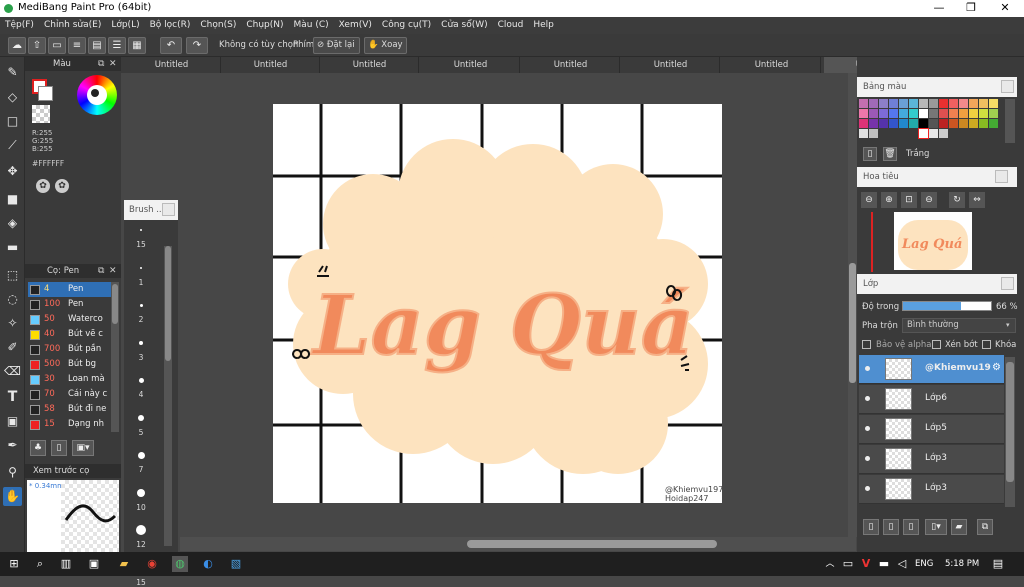  I want to click on magic-wand-tool-icon: ✧, so click(12, 323).